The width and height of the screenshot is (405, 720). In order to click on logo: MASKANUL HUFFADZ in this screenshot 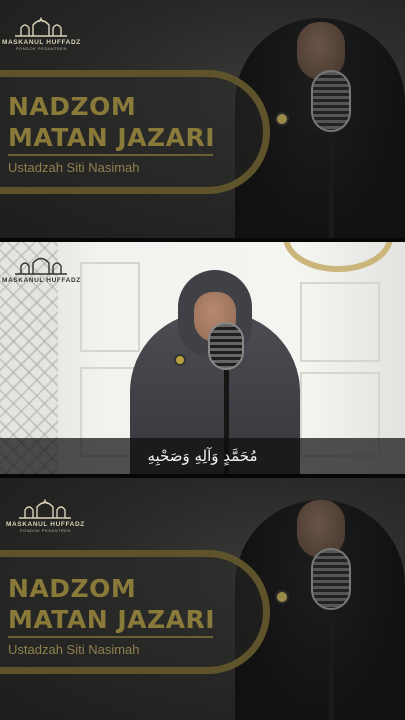, I will do `click(41, 269)`.